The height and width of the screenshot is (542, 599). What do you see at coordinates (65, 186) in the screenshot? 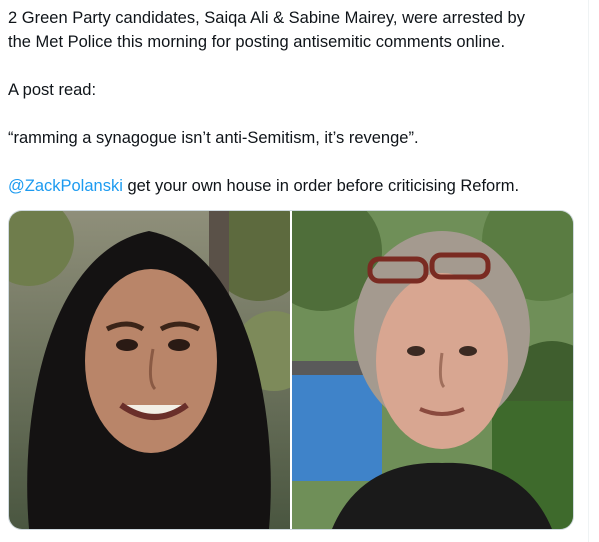
I see `mention-link: @ZackPolanski` at bounding box center [65, 186].